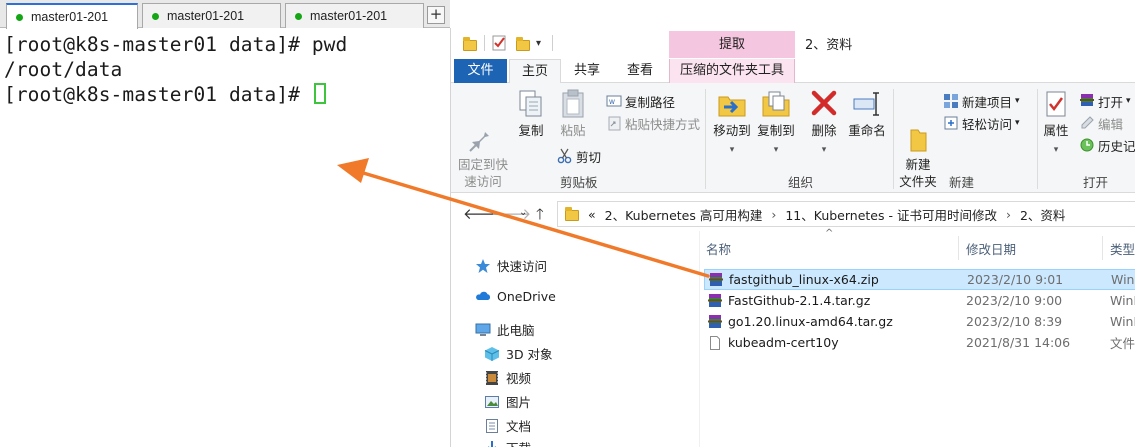 Image resolution: width=1135 pixels, height=447 pixels. What do you see at coordinates (535, 71) in the screenshot?
I see `tab-home: 主页` at bounding box center [535, 71].